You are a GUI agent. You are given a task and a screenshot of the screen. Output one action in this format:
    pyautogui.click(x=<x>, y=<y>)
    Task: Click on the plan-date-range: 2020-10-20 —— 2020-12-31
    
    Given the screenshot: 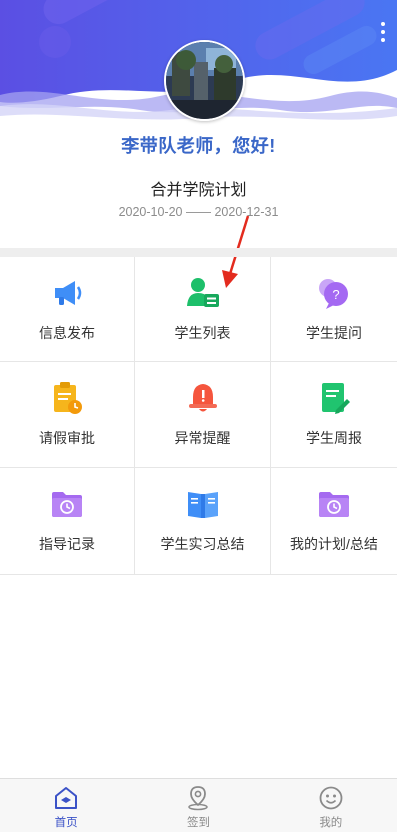 What is the action you would take?
    pyautogui.click(x=198, y=212)
    